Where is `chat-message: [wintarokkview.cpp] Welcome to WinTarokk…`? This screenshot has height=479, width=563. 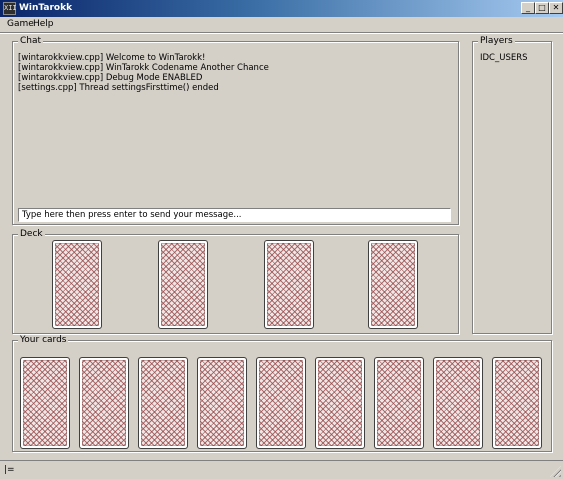 chat-message: [wintarokkview.cpp] Welcome to WinTarokk… is located at coordinates (112, 58).